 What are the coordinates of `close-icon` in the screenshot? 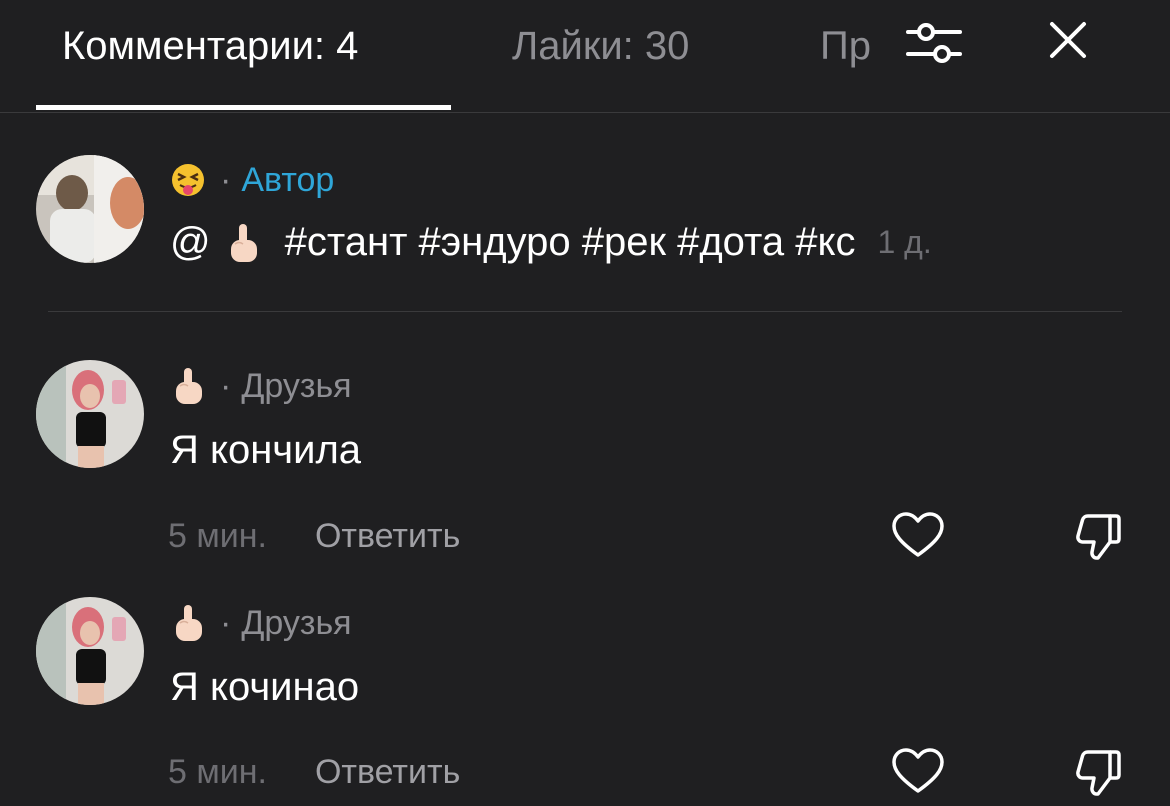 It's located at (1068, 40).